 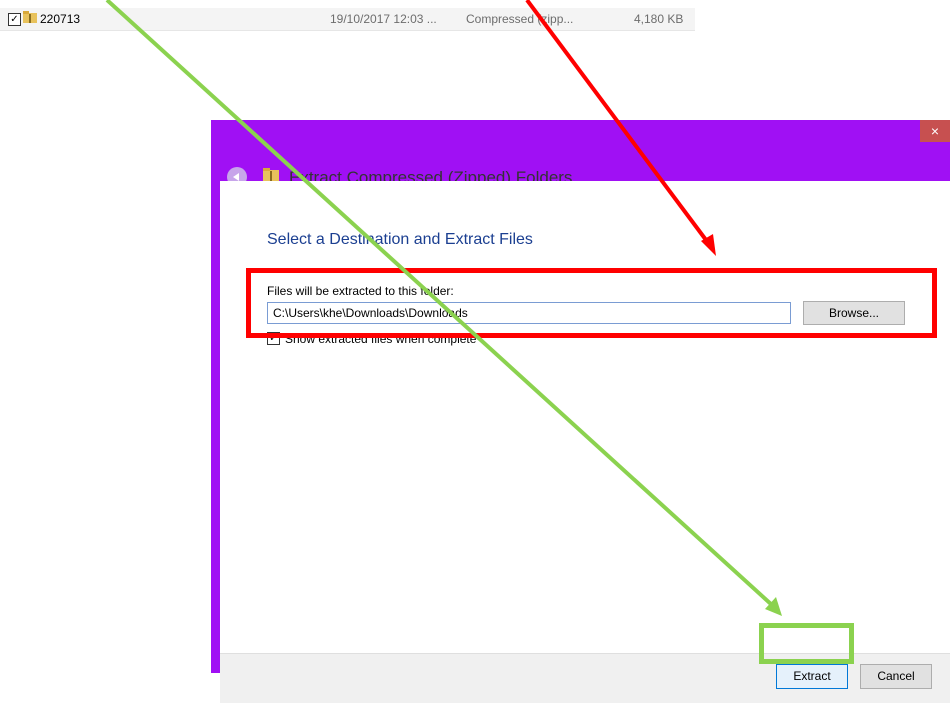 What do you see at coordinates (591, 303) in the screenshot?
I see `destination-highlight-box` at bounding box center [591, 303].